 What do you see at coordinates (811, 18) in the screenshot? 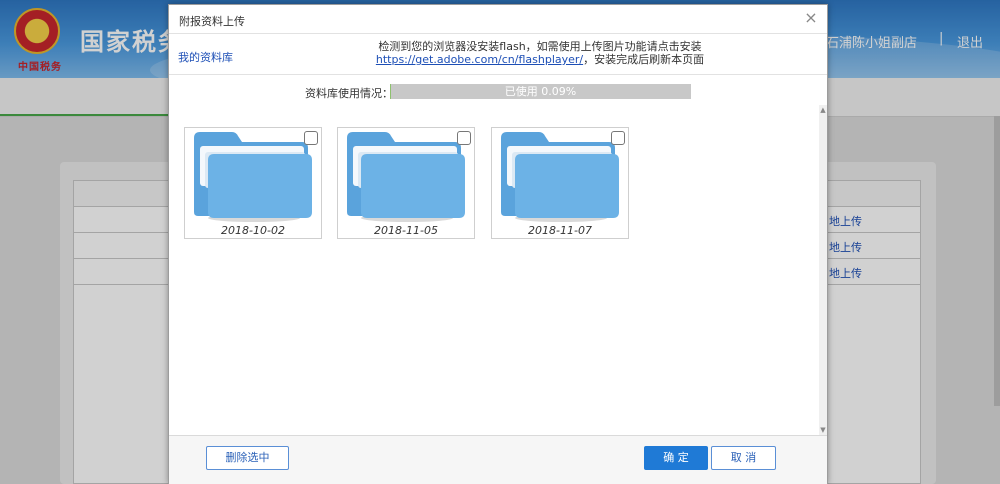
I see `close-icon: ×` at bounding box center [811, 18].